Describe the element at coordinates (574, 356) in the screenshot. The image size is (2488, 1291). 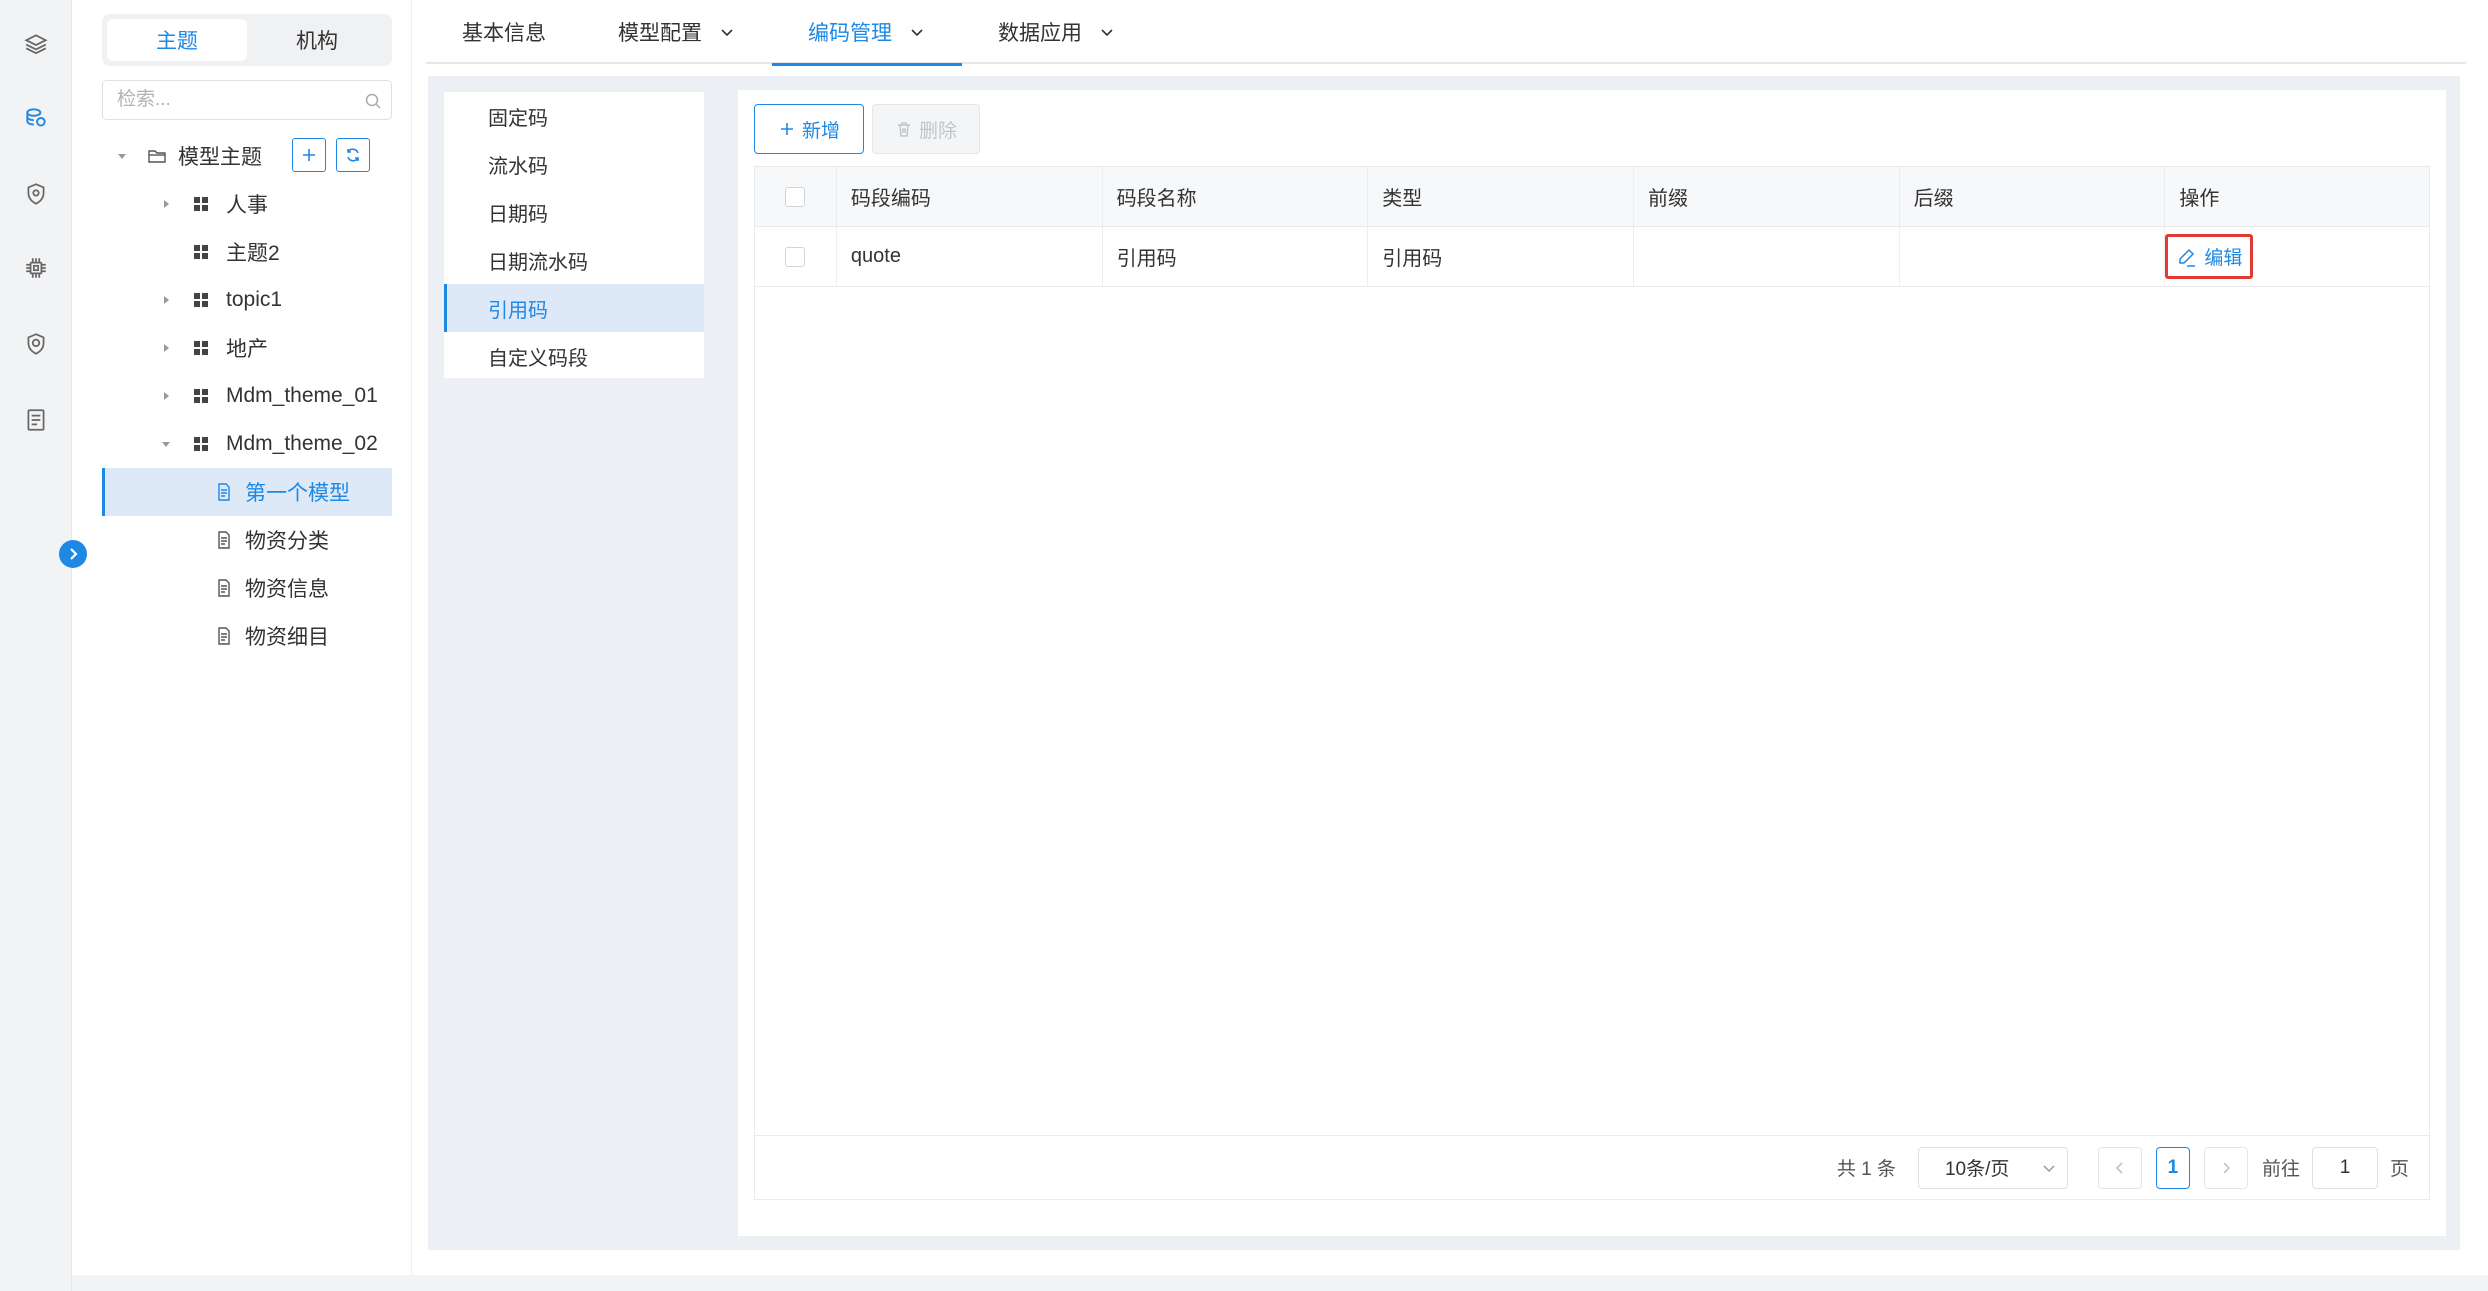
I see `subnav-custom-segment: 自定义码段` at that location.